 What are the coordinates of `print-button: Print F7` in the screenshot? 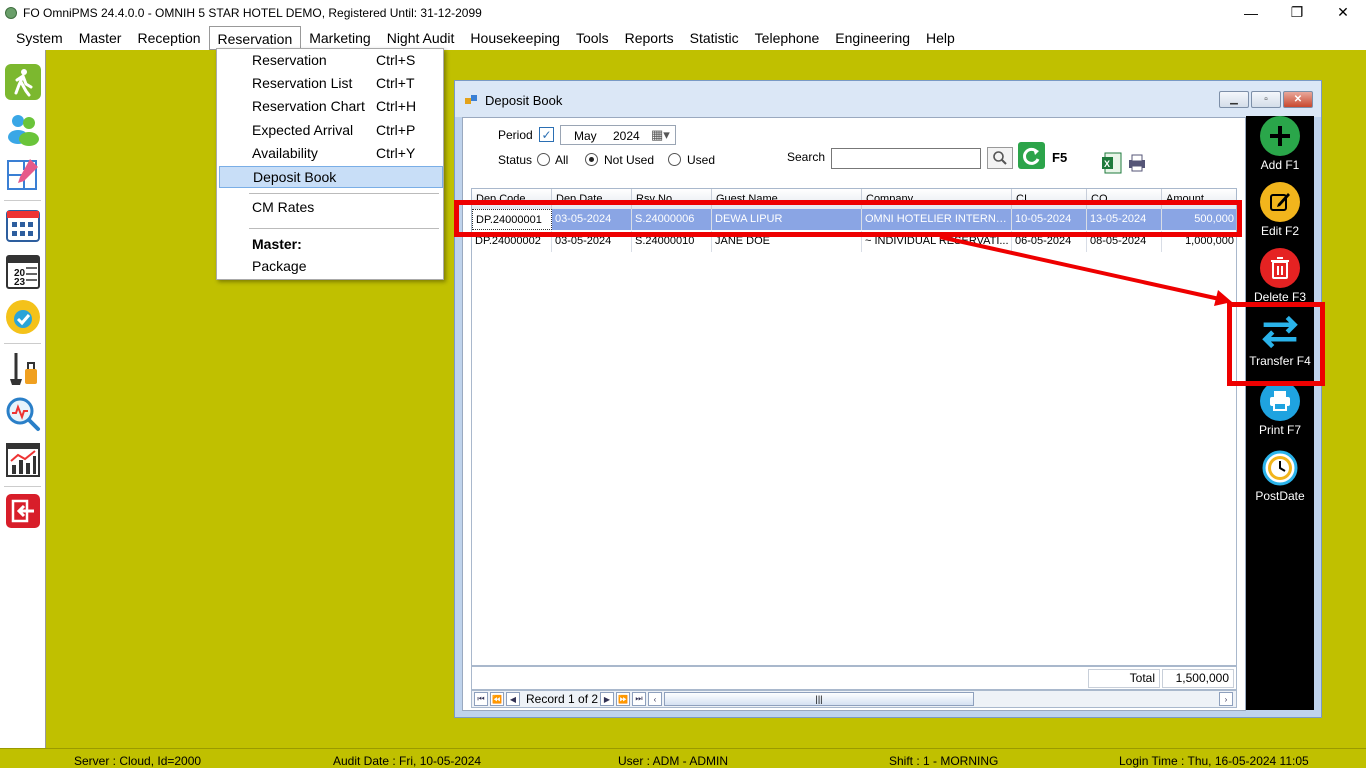 It's located at (1280, 409).